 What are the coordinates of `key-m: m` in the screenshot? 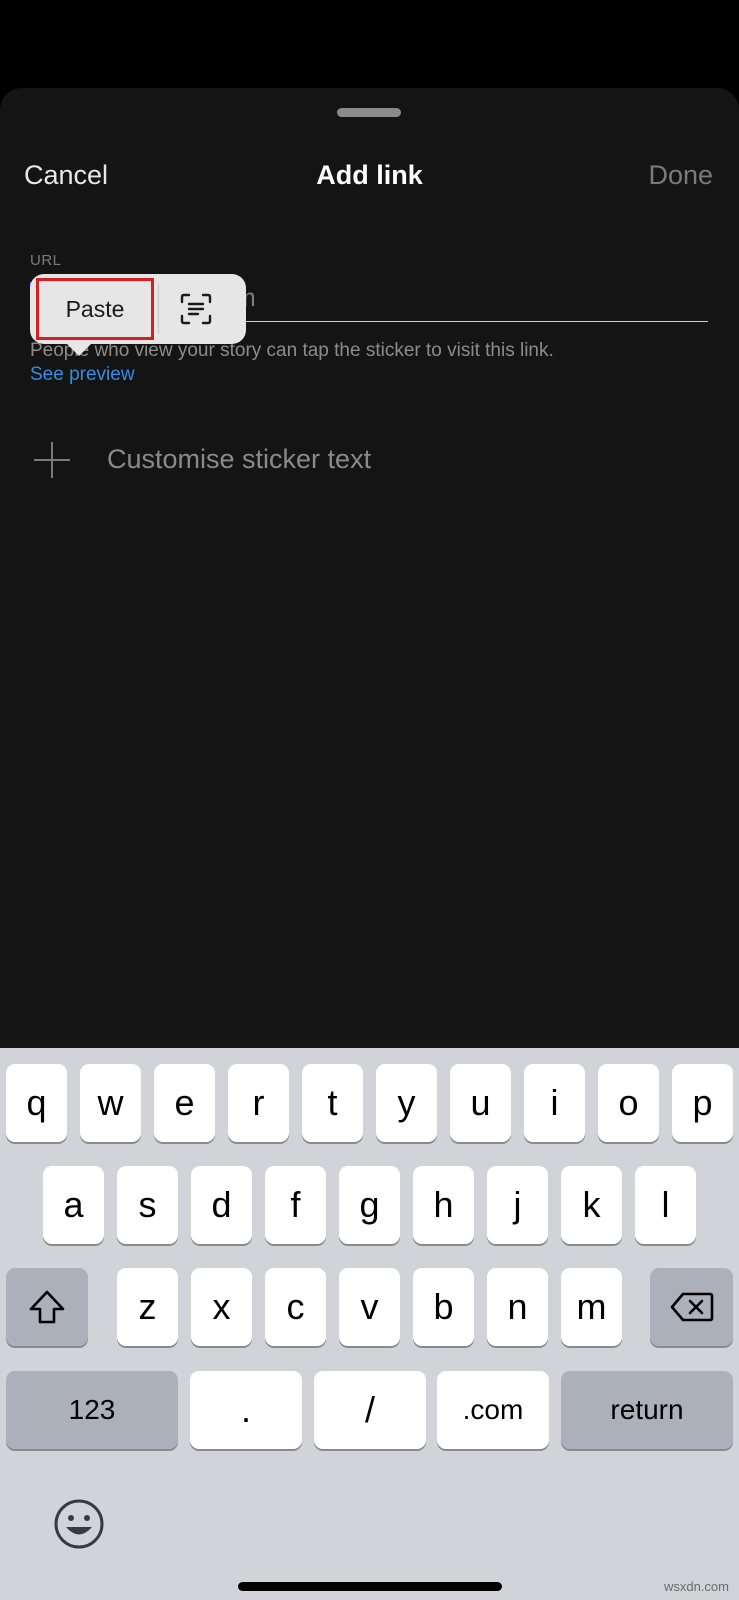 It's located at (591, 1307).